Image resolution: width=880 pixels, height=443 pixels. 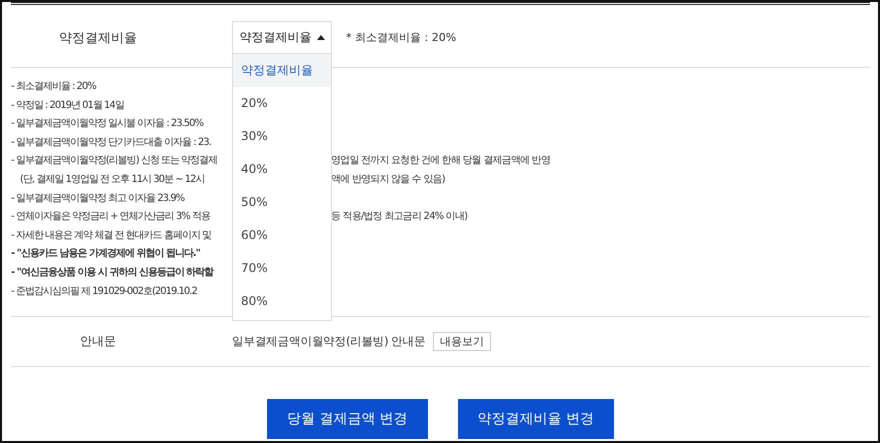 What do you see at coordinates (282, 136) in the screenshot?
I see `dropdown-option: 30%` at bounding box center [282, 136].